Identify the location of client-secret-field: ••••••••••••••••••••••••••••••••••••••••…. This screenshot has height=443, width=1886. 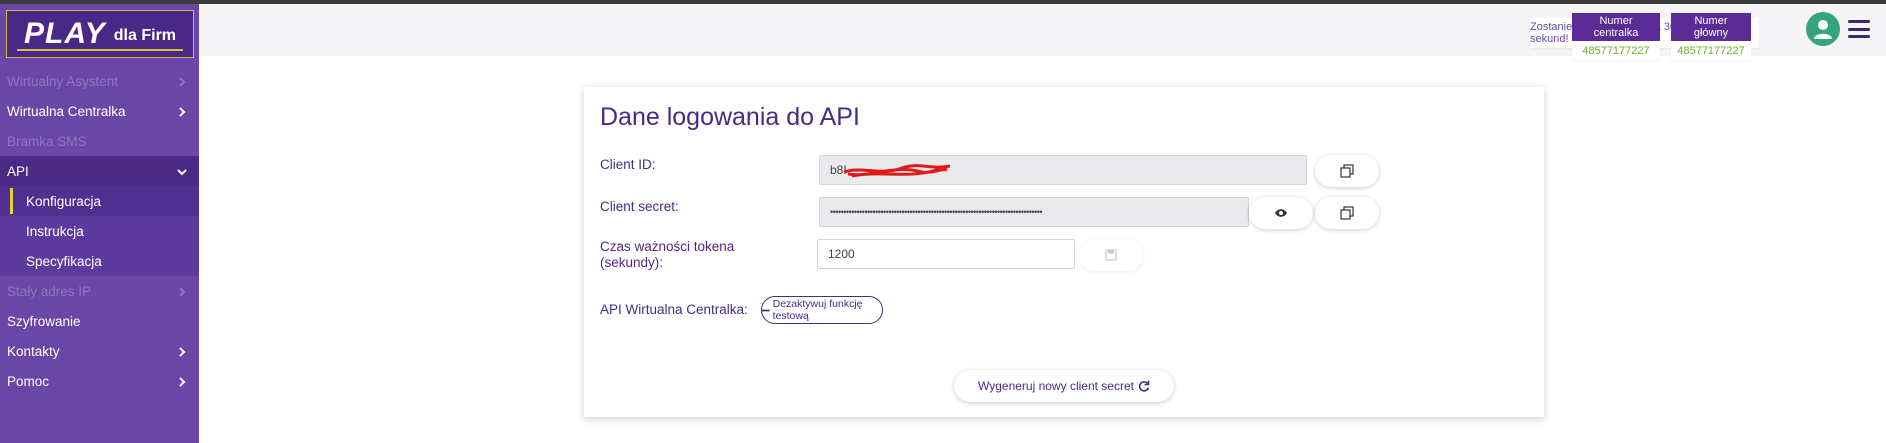
(1034, 212).